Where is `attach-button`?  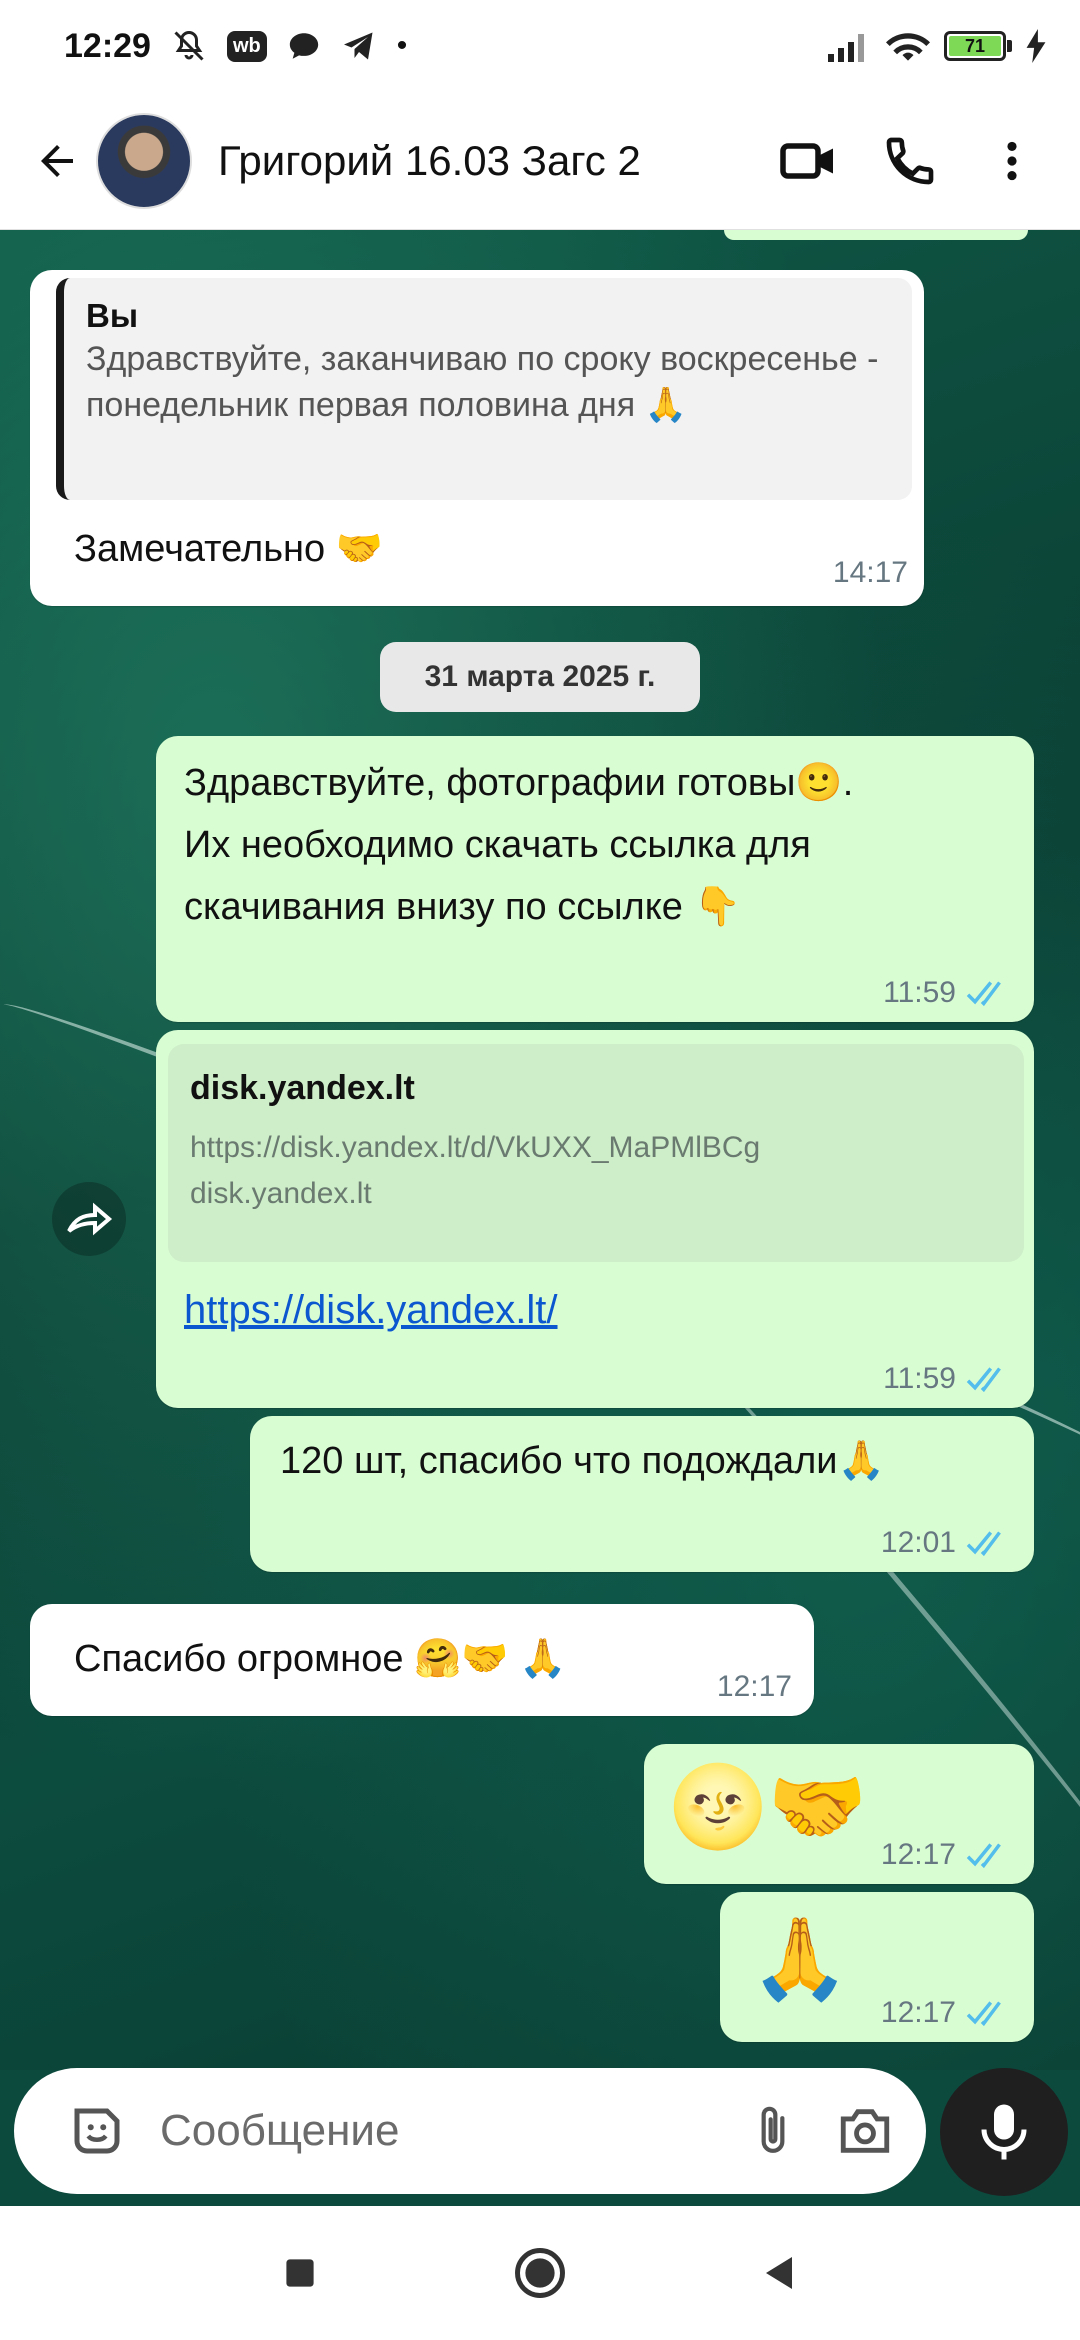
attach-button is located at coordinates (773, 2131).